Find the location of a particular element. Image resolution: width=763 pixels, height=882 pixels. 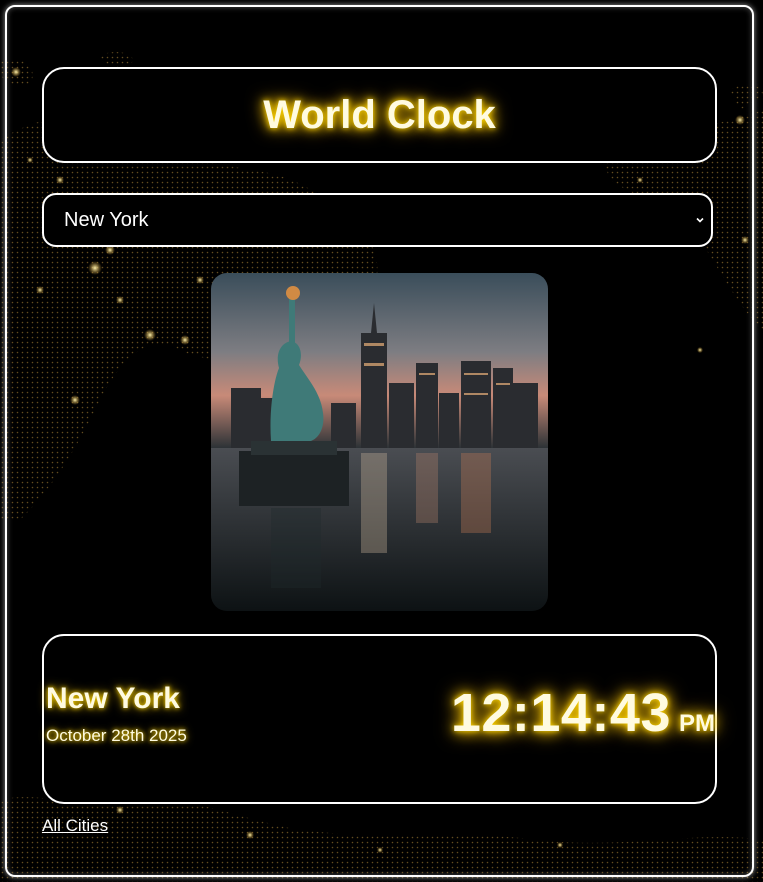

city-select: New York is located at coordinates (377, 220).